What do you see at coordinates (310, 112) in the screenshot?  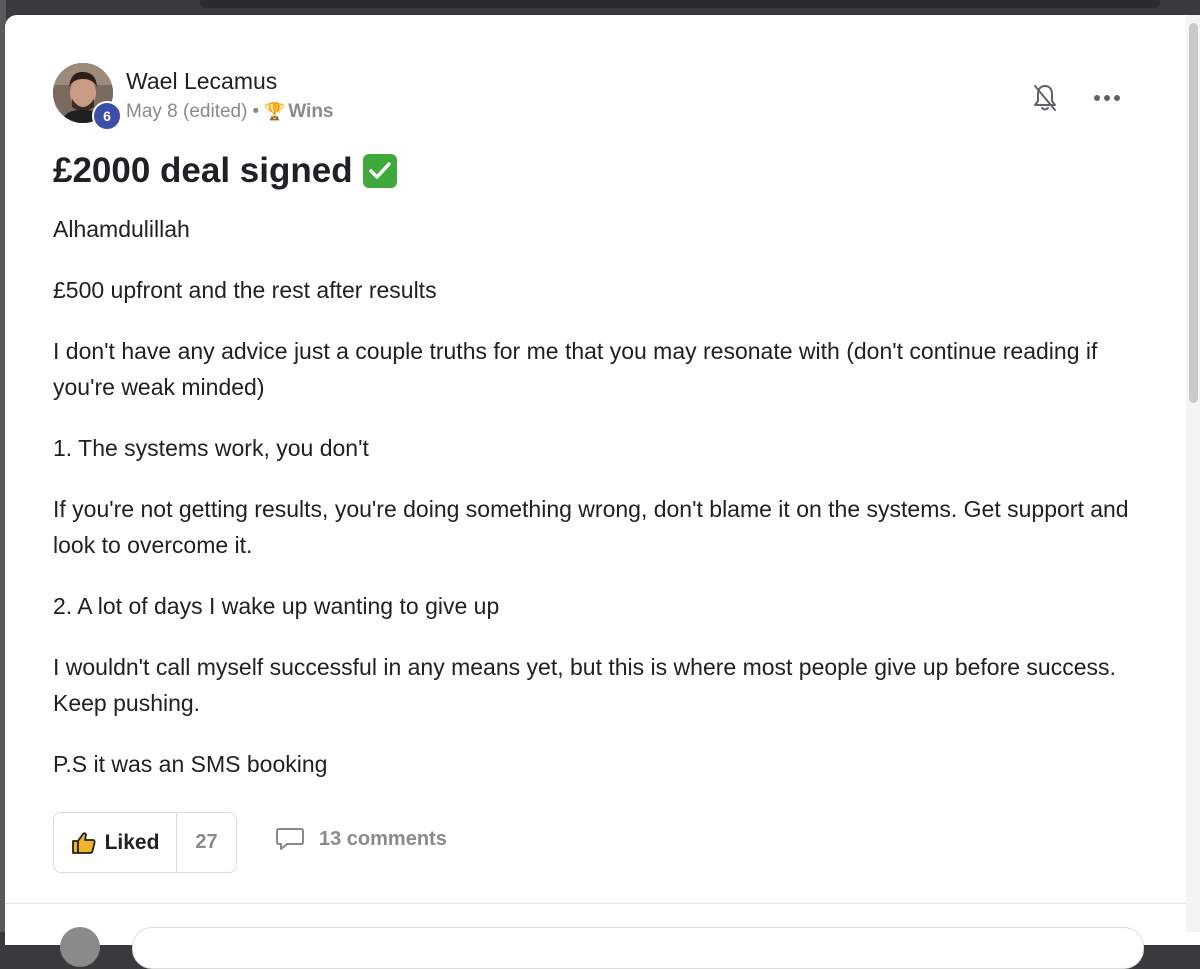 I see `category-link: Wins` at bounding box center [310, 112].